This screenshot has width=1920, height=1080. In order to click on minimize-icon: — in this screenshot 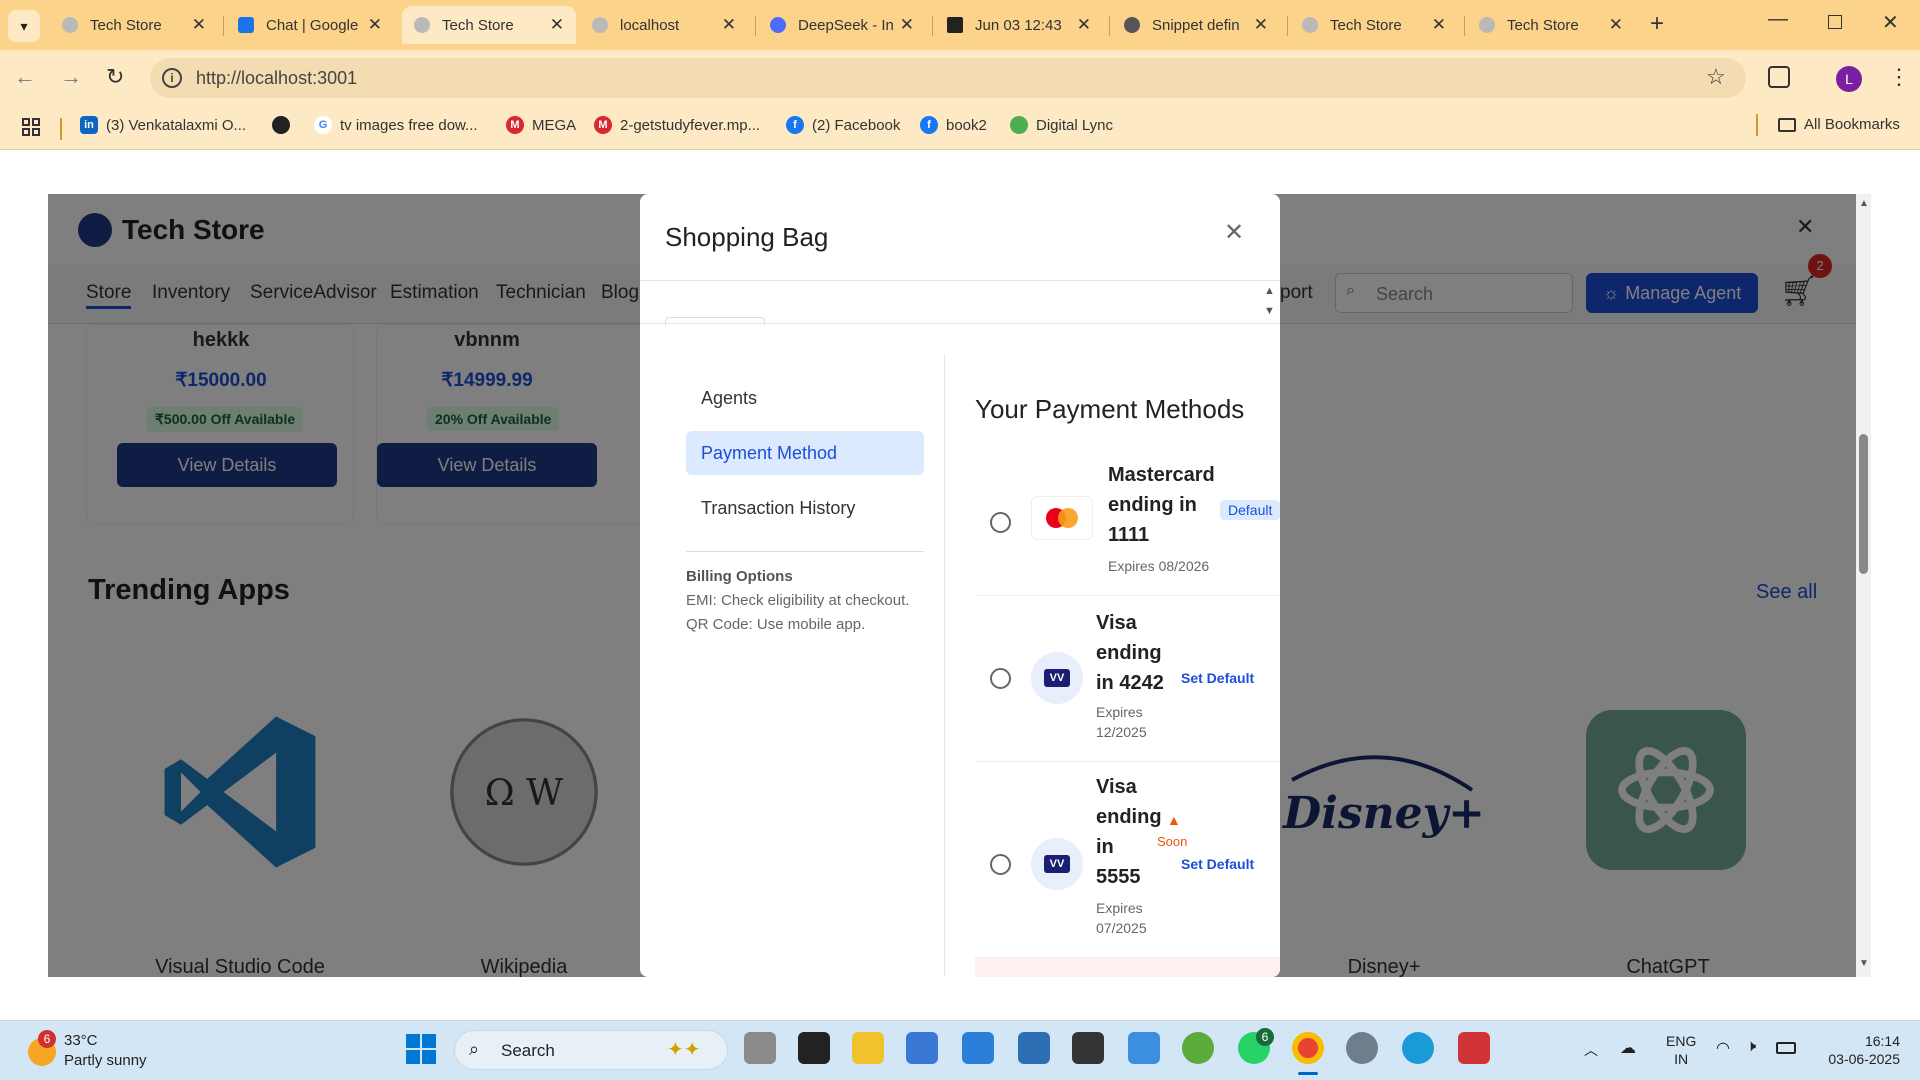, I will do `click(1778, 19)`.